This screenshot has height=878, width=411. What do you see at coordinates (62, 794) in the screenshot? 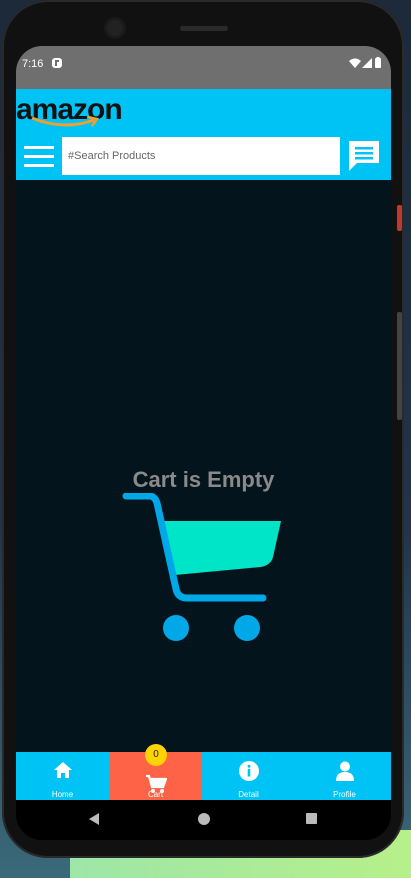
I see `nav-label-home: Home` at bounding box center [62, 794].